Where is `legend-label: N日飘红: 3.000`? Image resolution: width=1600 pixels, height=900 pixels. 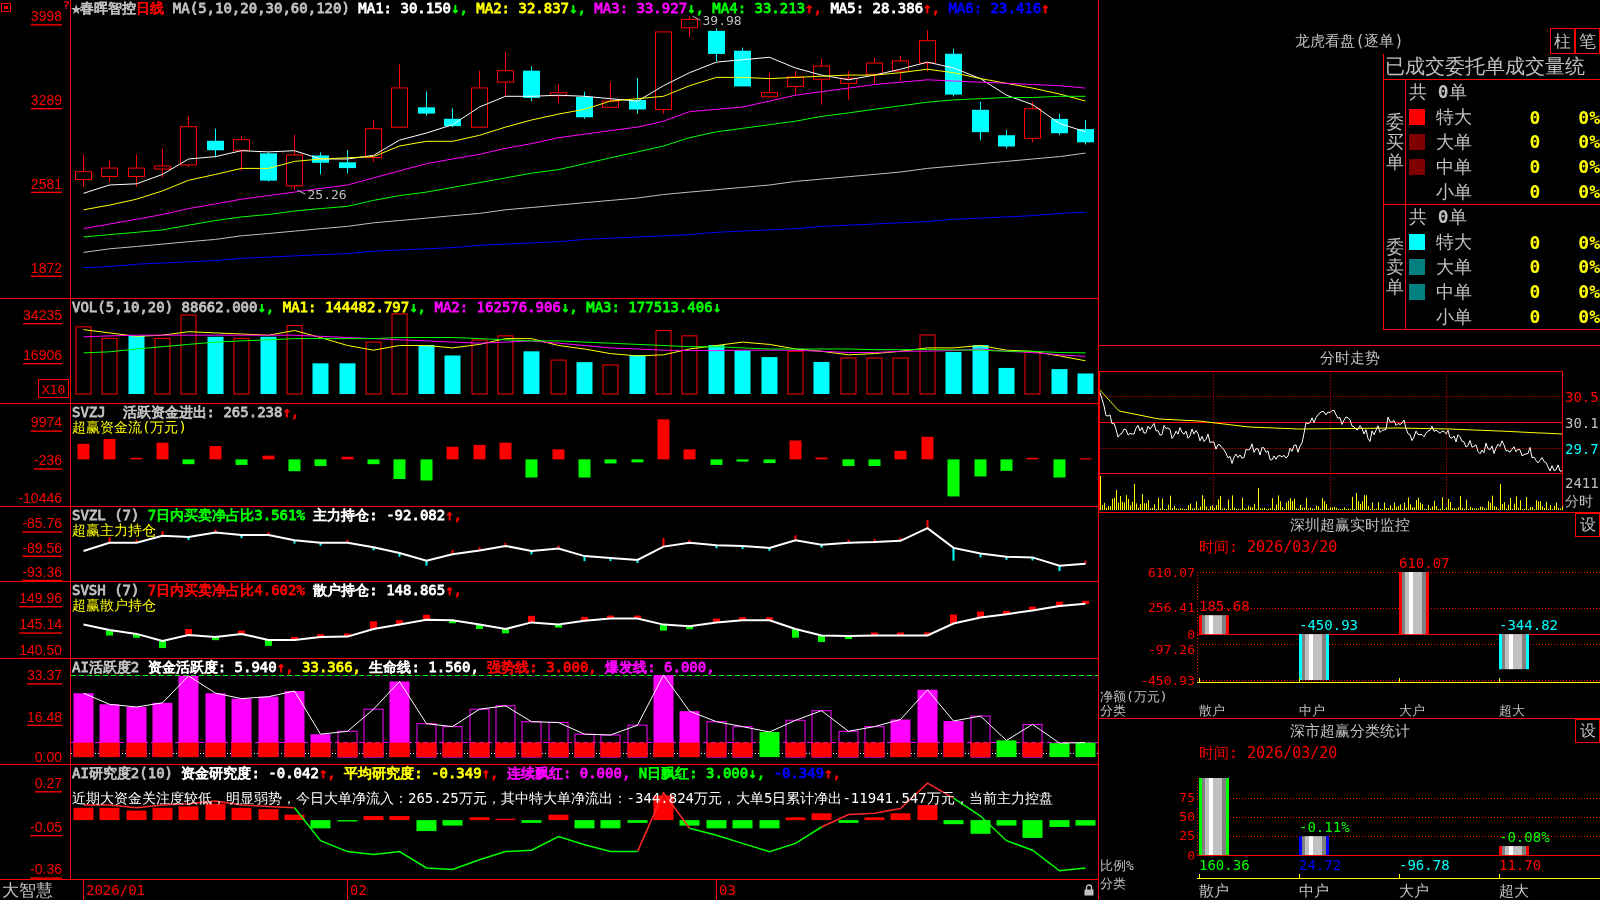 legend-label: N日飘红: 3.000 is located at coordinates (693, 773).